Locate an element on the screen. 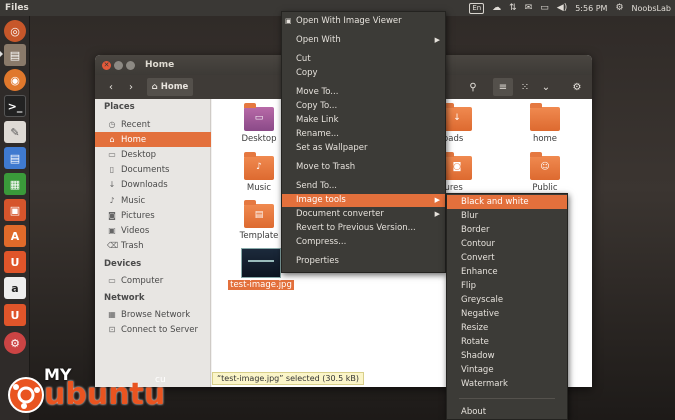 The height and width of the screenshot is (420, 675). search-icon: ⚲ is located at coordinates (473, 87).